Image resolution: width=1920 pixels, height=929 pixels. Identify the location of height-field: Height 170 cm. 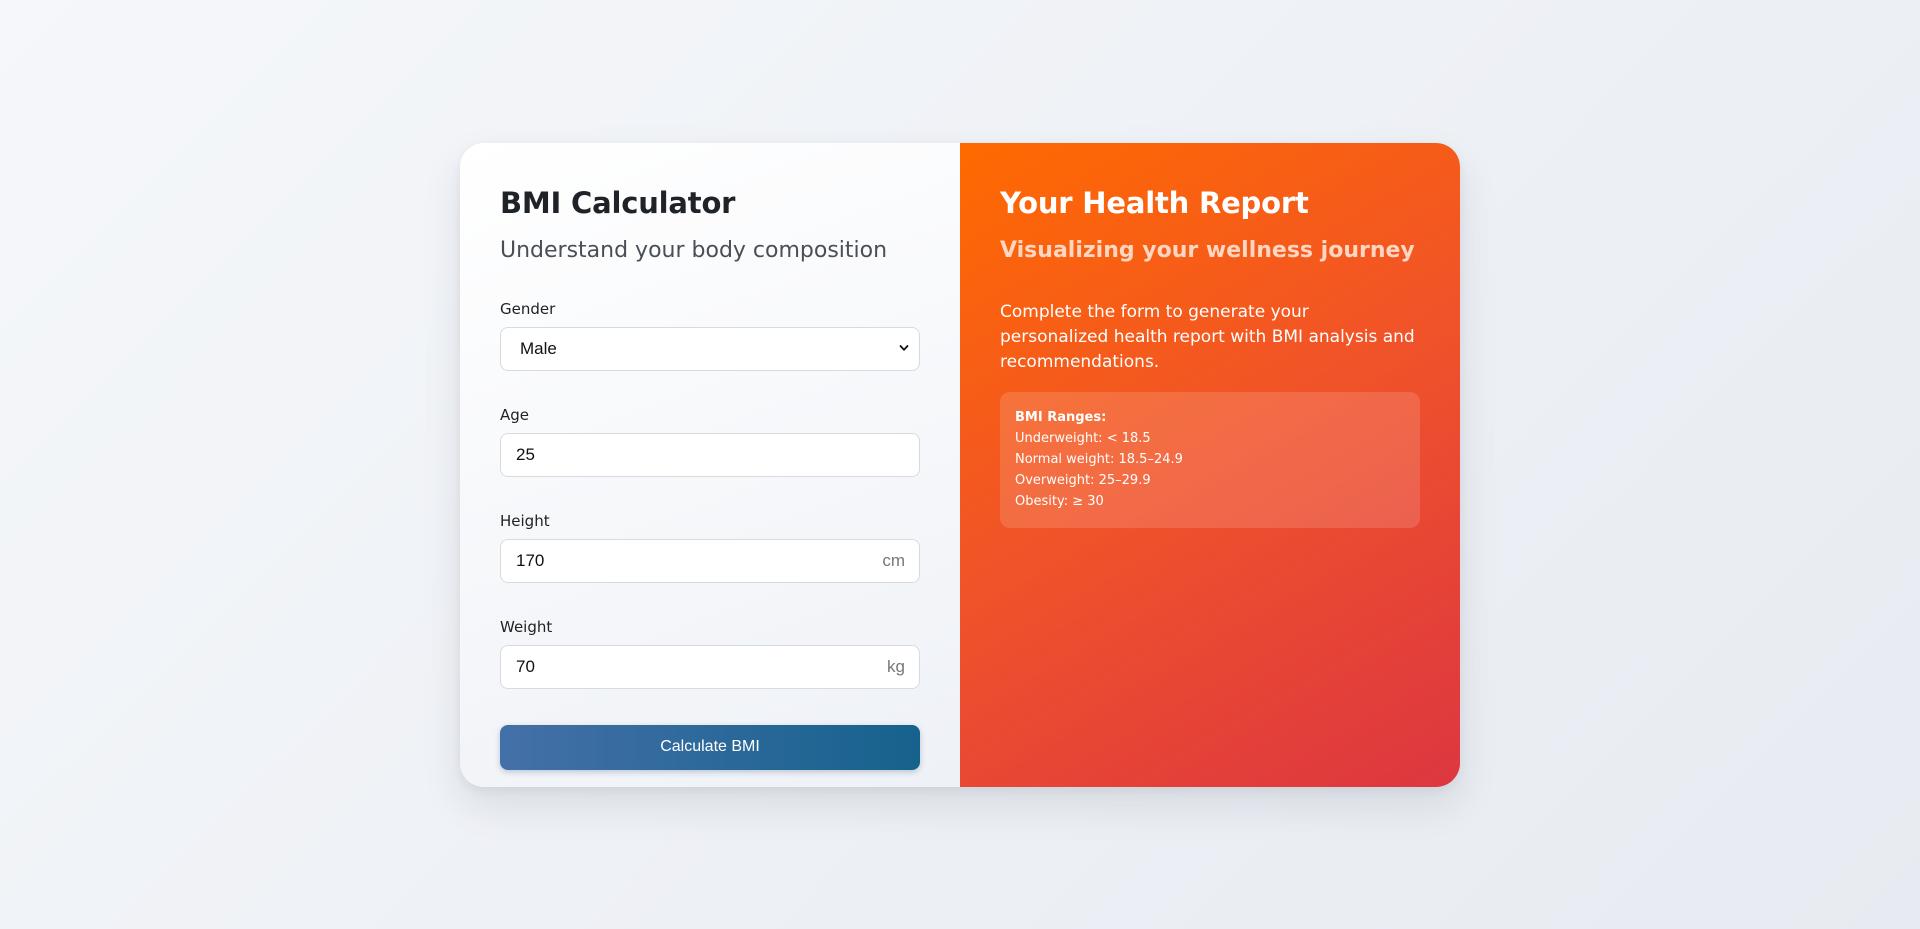
(710, 547).